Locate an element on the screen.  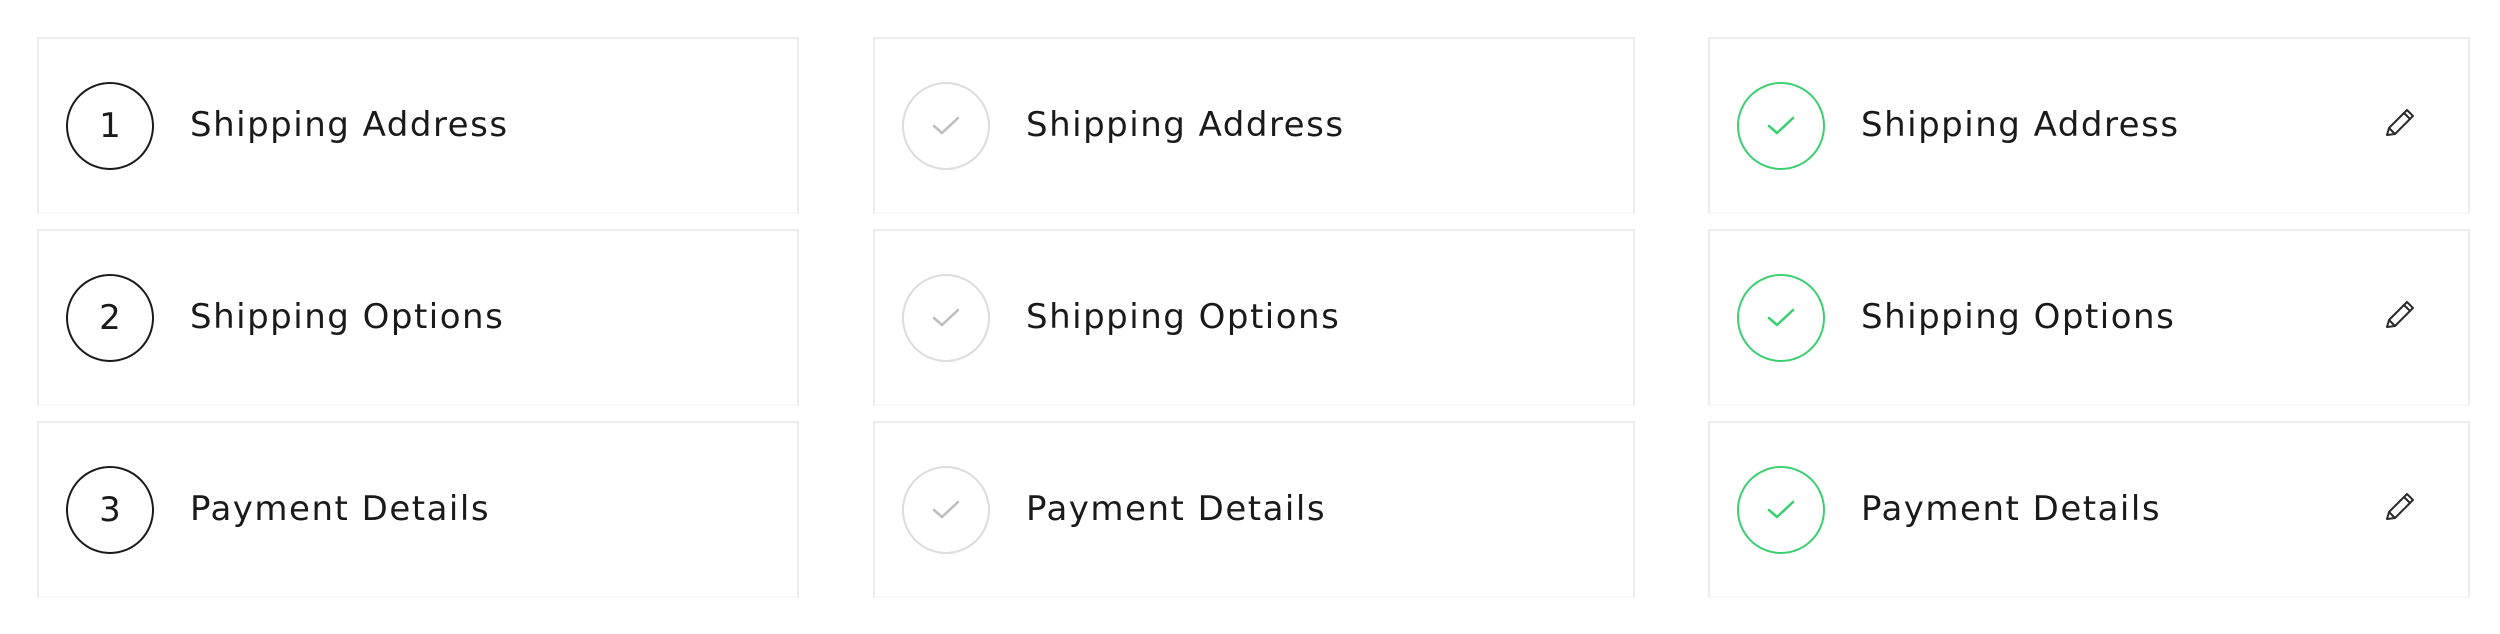
step-number-circle: 2 is located at coordinates (110, 318).